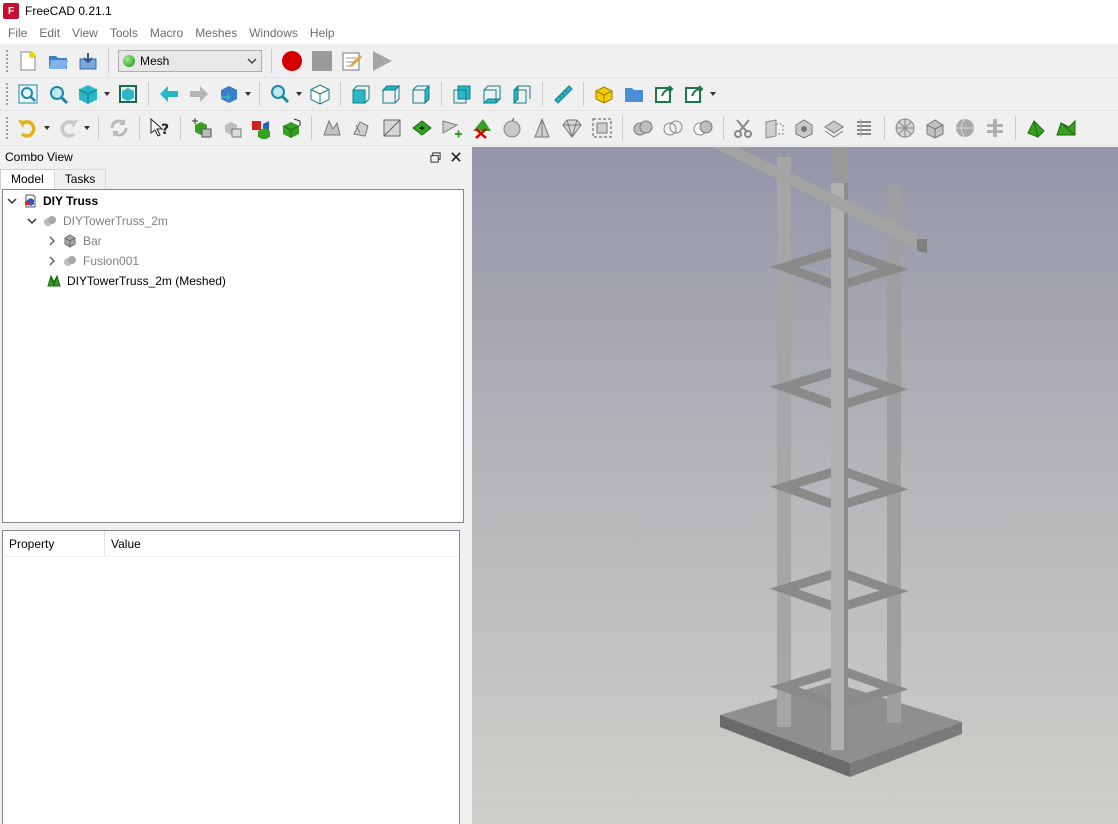 The width and height of the screenshot is (1118, 824). Describe the element at coordinates (280, 94) in the screenshot. I see `zoom-button` at that location.